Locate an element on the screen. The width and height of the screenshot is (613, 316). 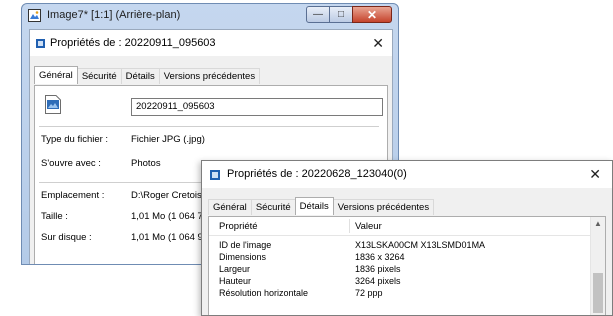
row-property: Largeur is located at coordinates (235, 269).